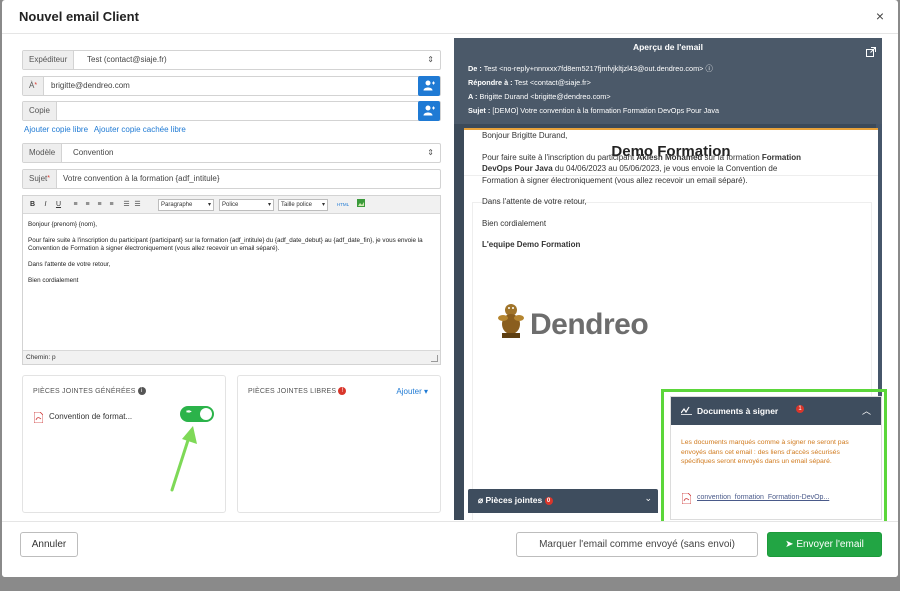 This screenshot has height=591, width=900. What do you see at coordinates (525, 135) in the screenshot?
I see `email-greeting: Bonjour Brigitte Durand,` at bounding box center [525, 135].